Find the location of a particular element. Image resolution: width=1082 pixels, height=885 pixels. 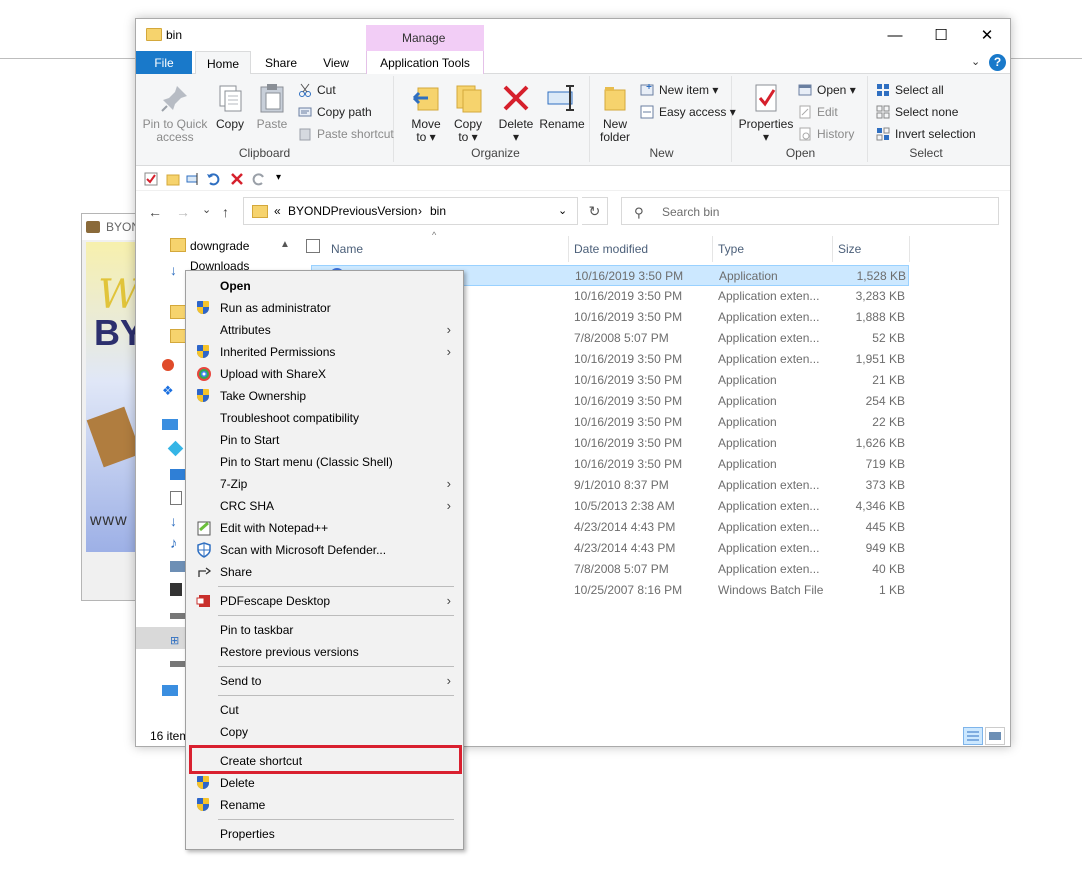

menu-item-properties: Properties is located at coordinates (324, 834).